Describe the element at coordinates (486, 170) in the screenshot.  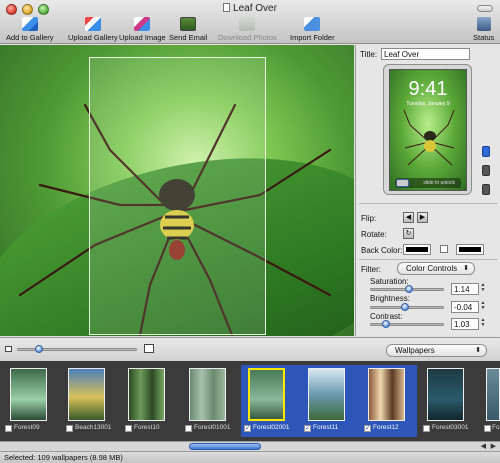
I see `device-iphone-black-icon` at that location.